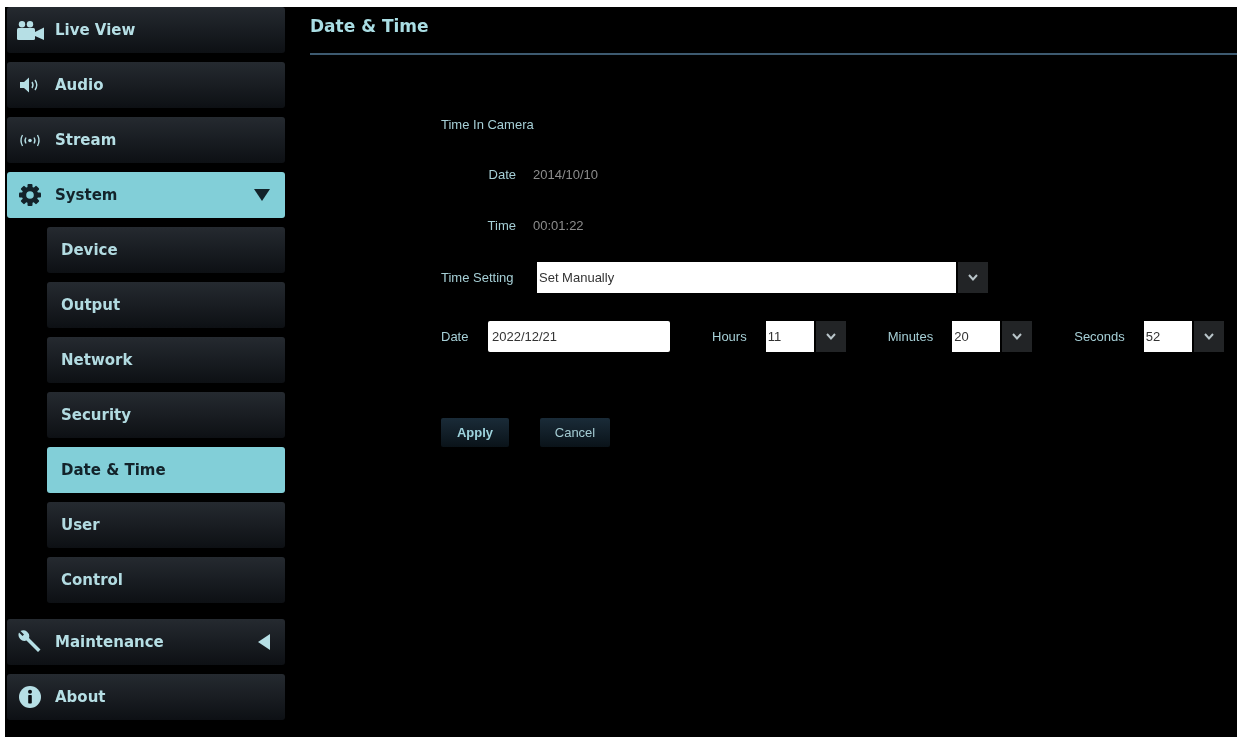 This screenshot has width=1237, height=737. I want to click on apply-button: Apply, so click(475, 432).